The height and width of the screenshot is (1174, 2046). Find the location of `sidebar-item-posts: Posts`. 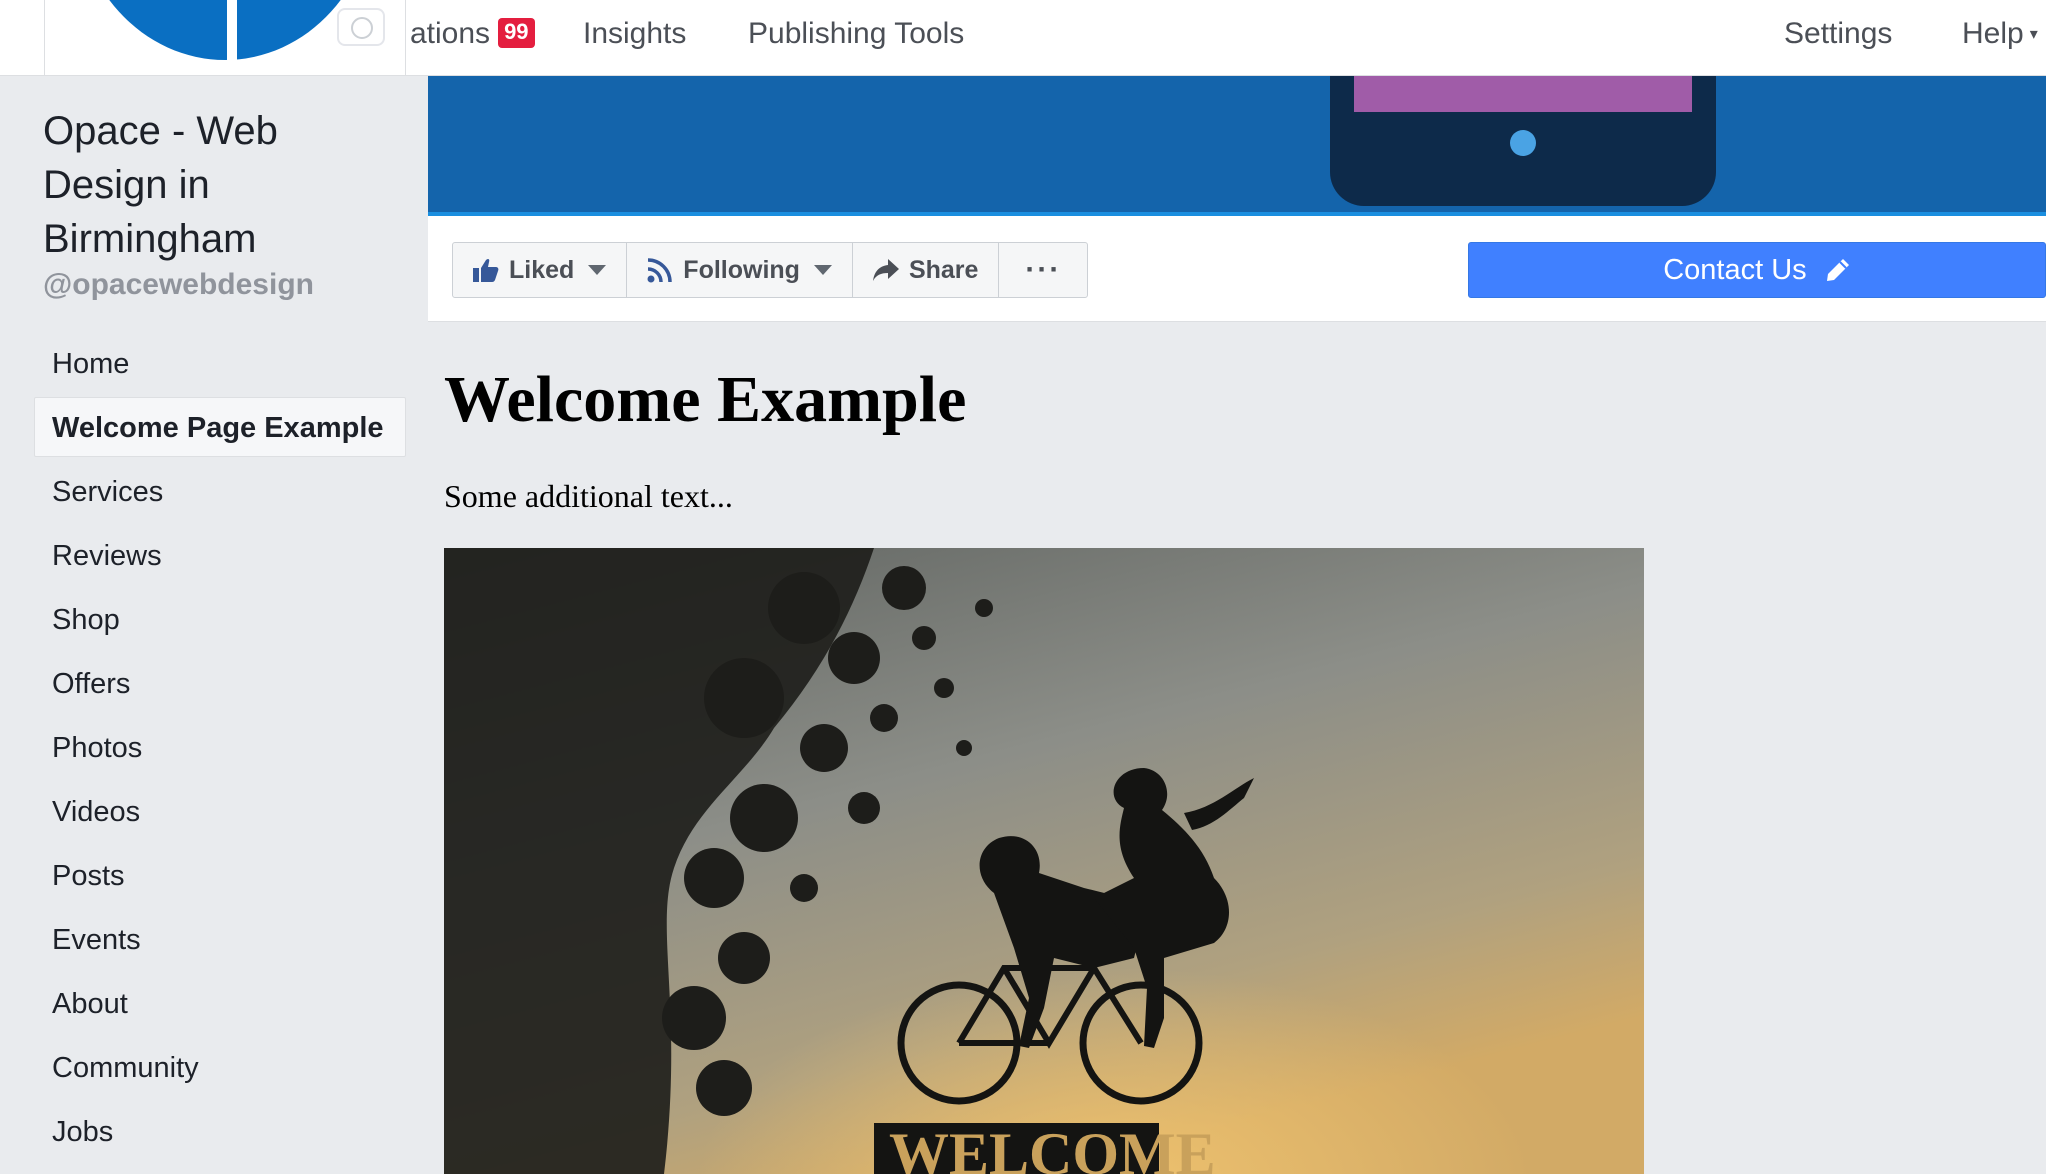

sidebar-item-posts: Posts is located at coordinates (220, 875).